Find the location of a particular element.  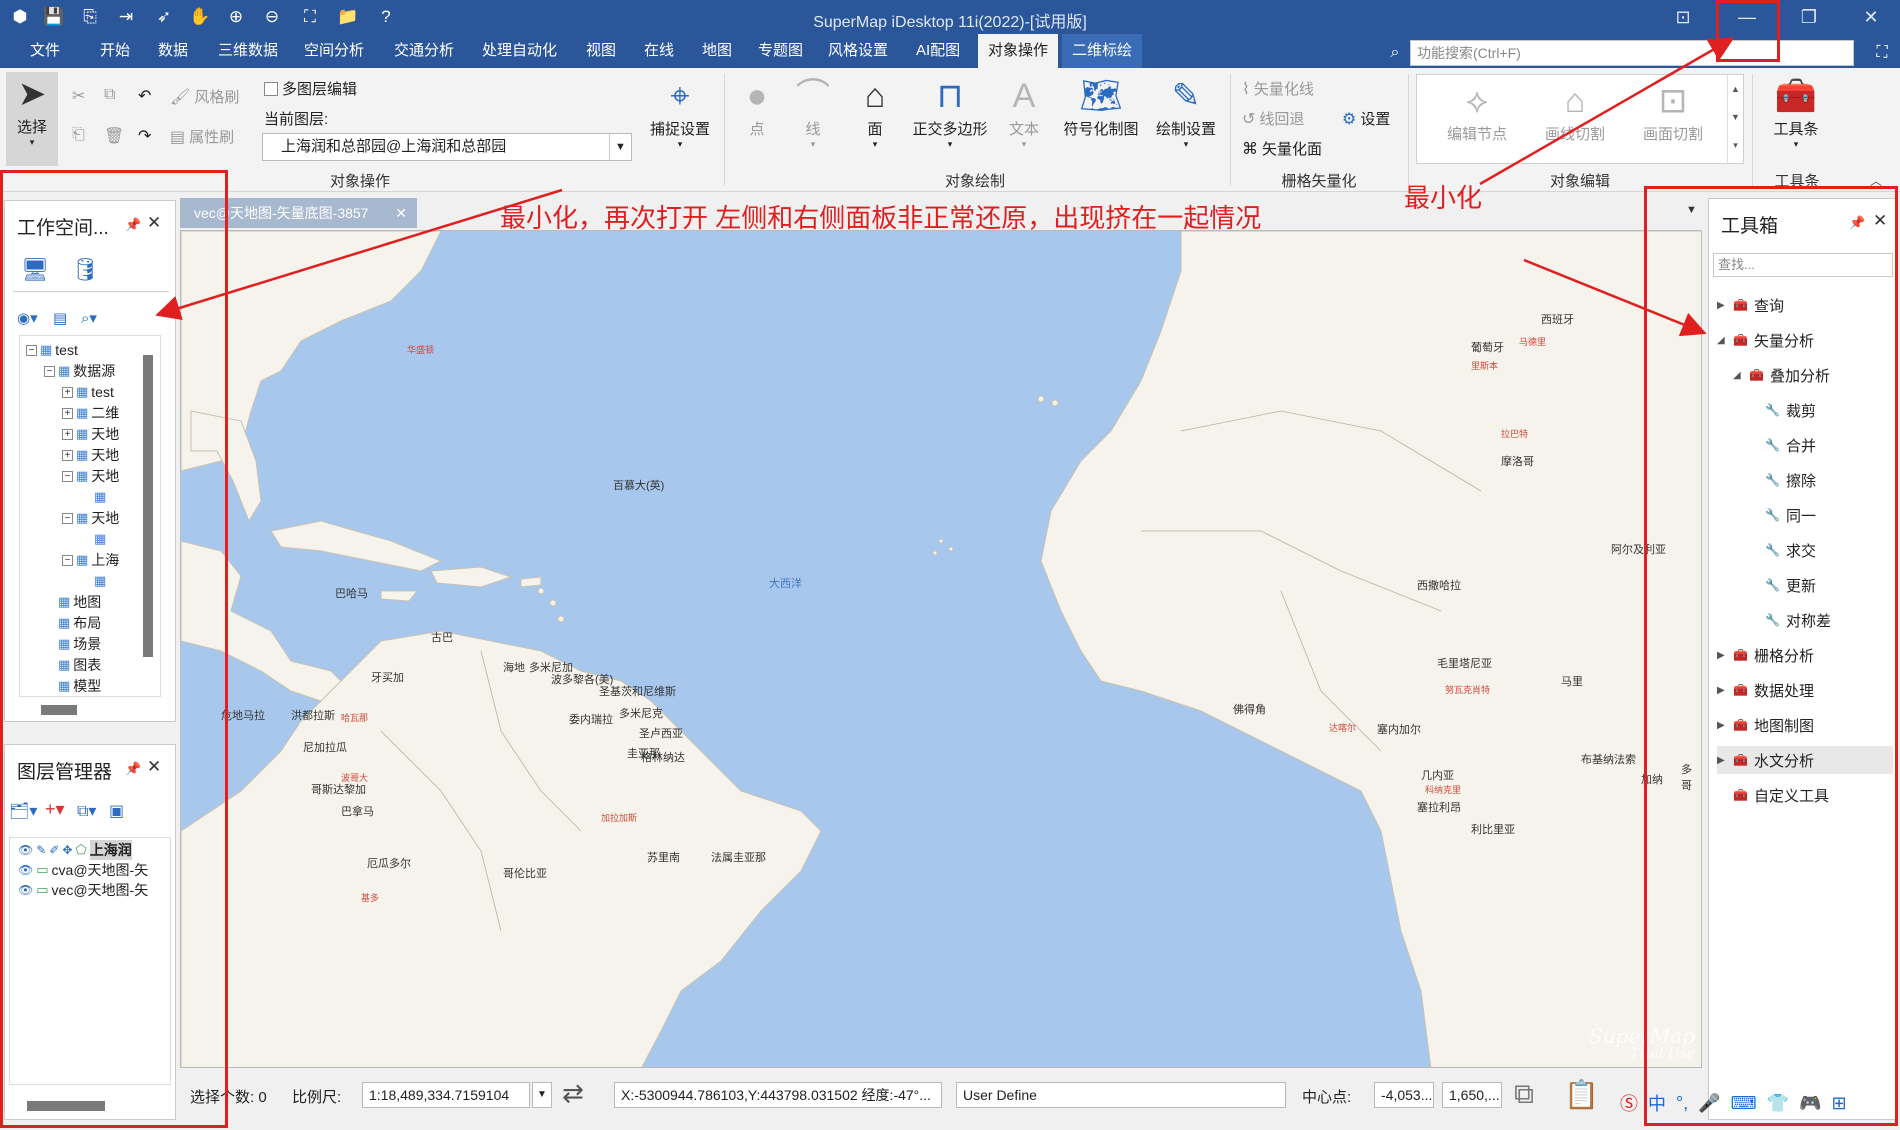

style-brush-button: 🖌 风格刷 is located at coordinates (204, 96).